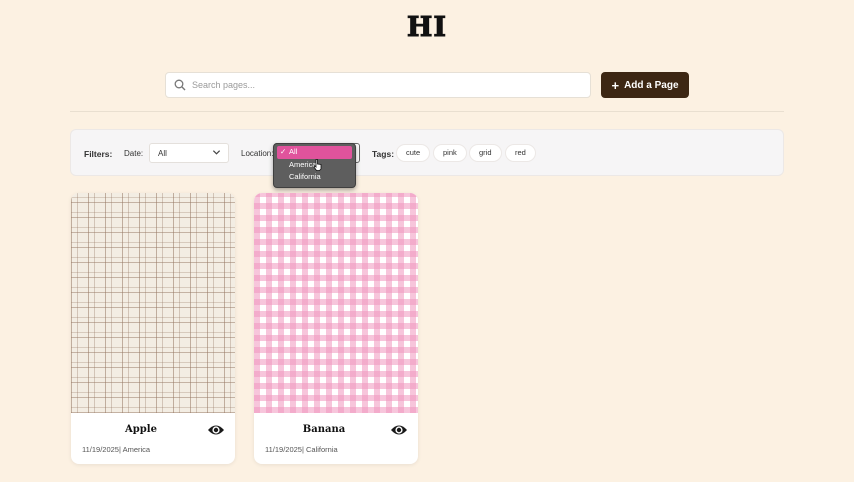 This screenshot has width=854, height=482. Describe the element at coordinates (134, 153) in the screenshot. I see `date-filter-label: Date:` at that location.